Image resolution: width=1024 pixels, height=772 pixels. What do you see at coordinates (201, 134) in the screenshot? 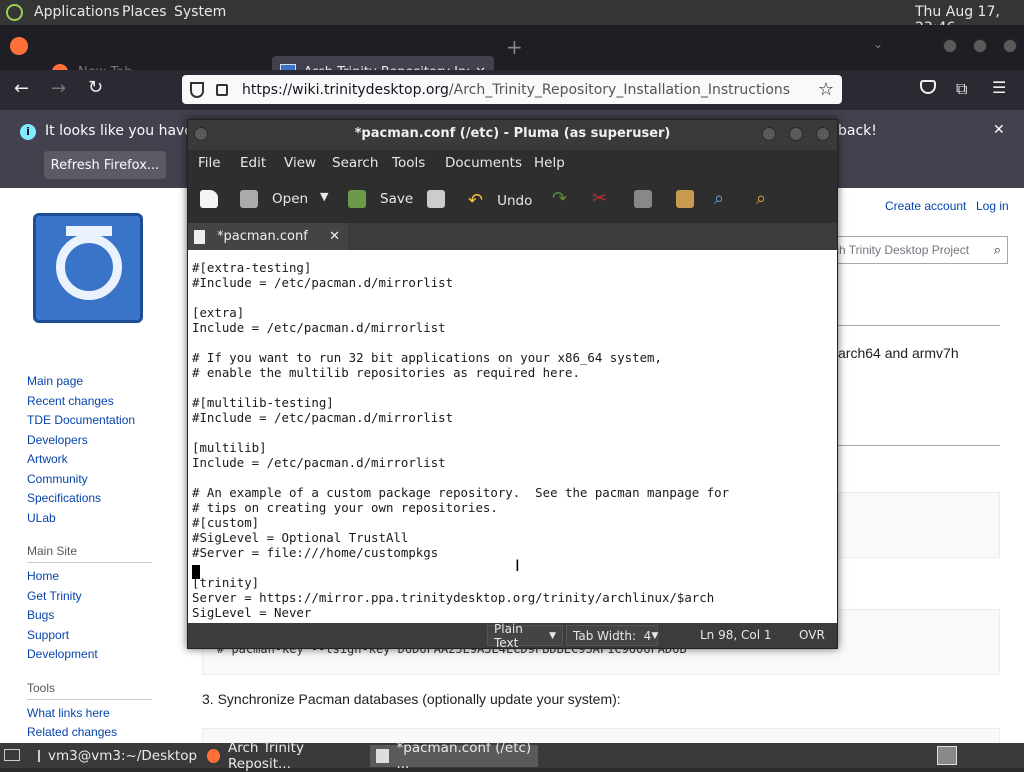
I see `window-menu-button` at bounding box center [201, 134].